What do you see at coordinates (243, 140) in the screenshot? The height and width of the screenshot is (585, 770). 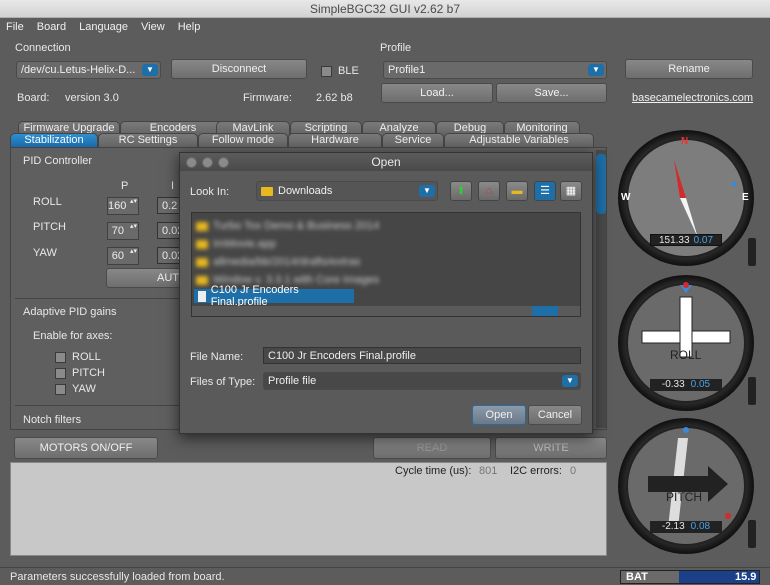 I see `tab-follow-mode: Follow mode` at bounding box center [243, 140].